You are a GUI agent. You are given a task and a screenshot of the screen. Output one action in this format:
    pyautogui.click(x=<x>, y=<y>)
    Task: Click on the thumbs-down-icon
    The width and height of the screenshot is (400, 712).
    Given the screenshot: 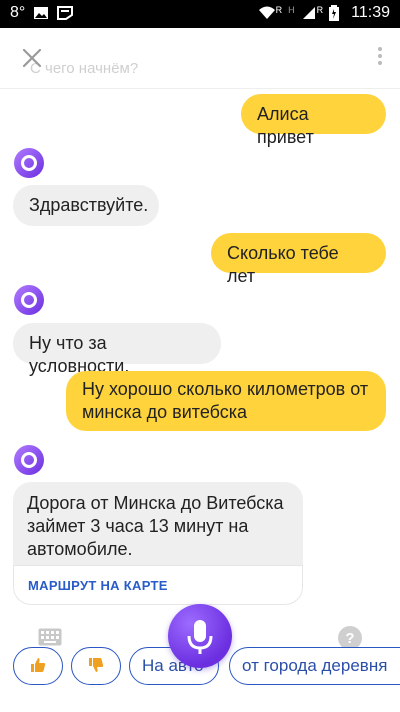 What is the action you would take?
    pyautogui.click(x=96, y=665)
    